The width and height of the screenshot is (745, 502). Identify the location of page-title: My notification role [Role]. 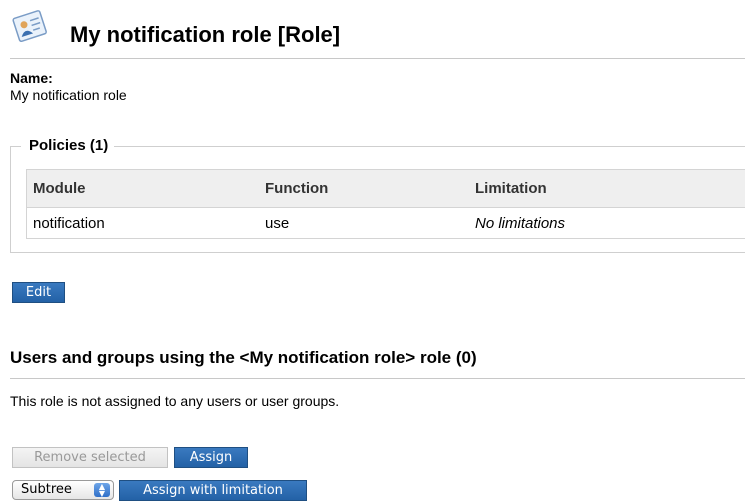
(205, 34).